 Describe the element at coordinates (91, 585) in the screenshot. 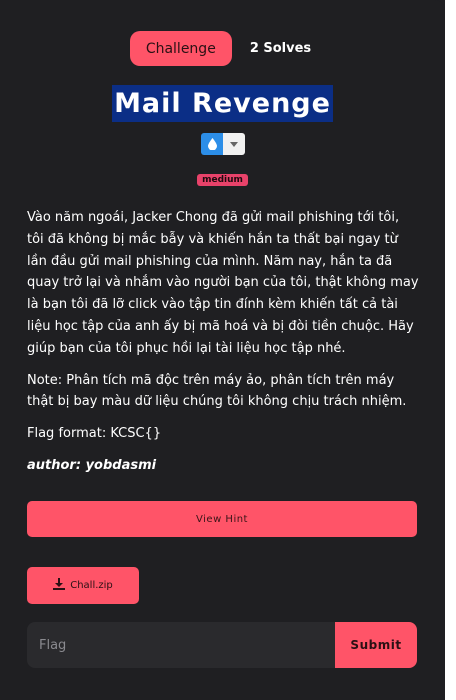

I see `download-file-label: Chall.zip` at that location.